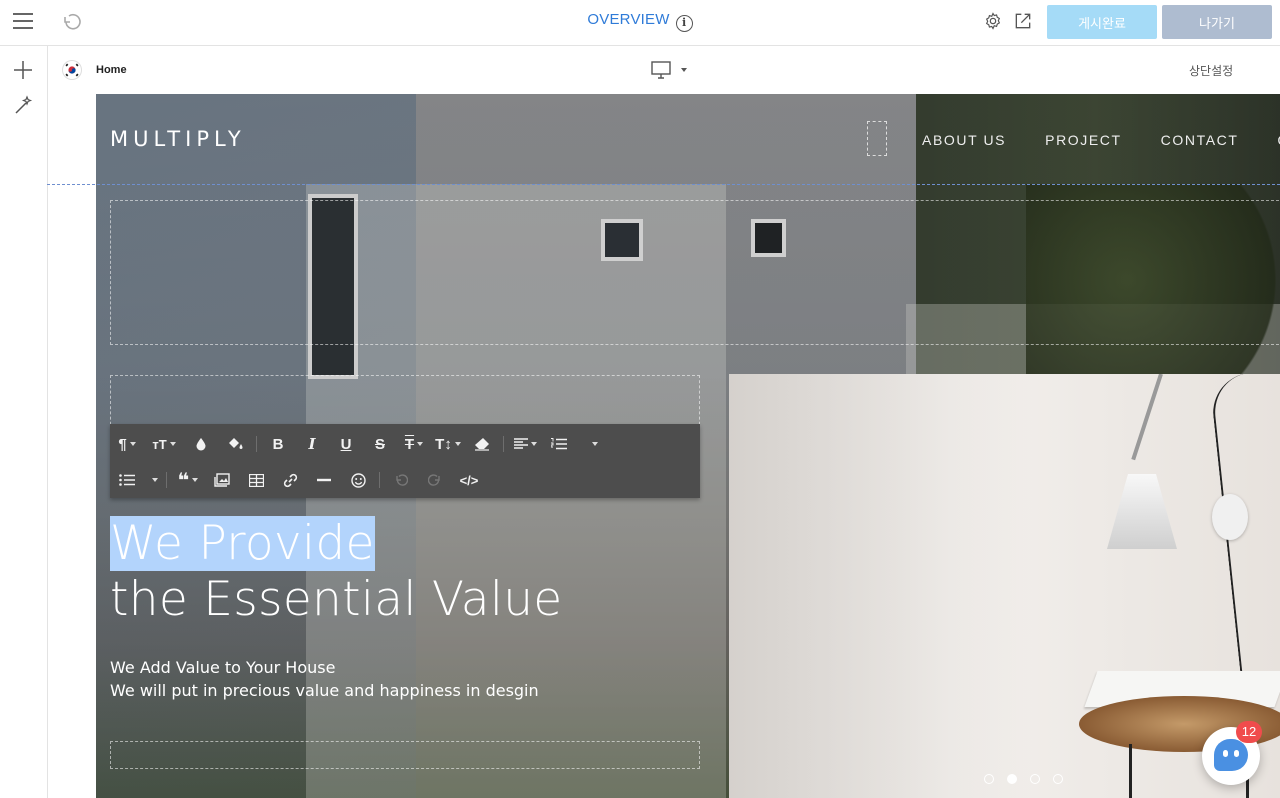 The height and width of the screenshot is (798, 1280). I want to click on publish-button: 게시완료, so click(1102, 22).